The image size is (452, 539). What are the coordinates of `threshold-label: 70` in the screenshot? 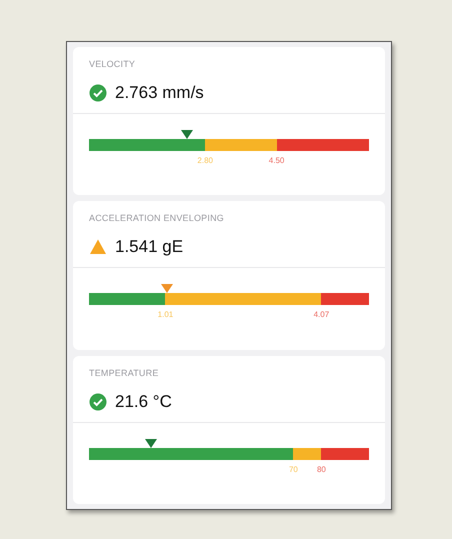 It's located at (293, 469).